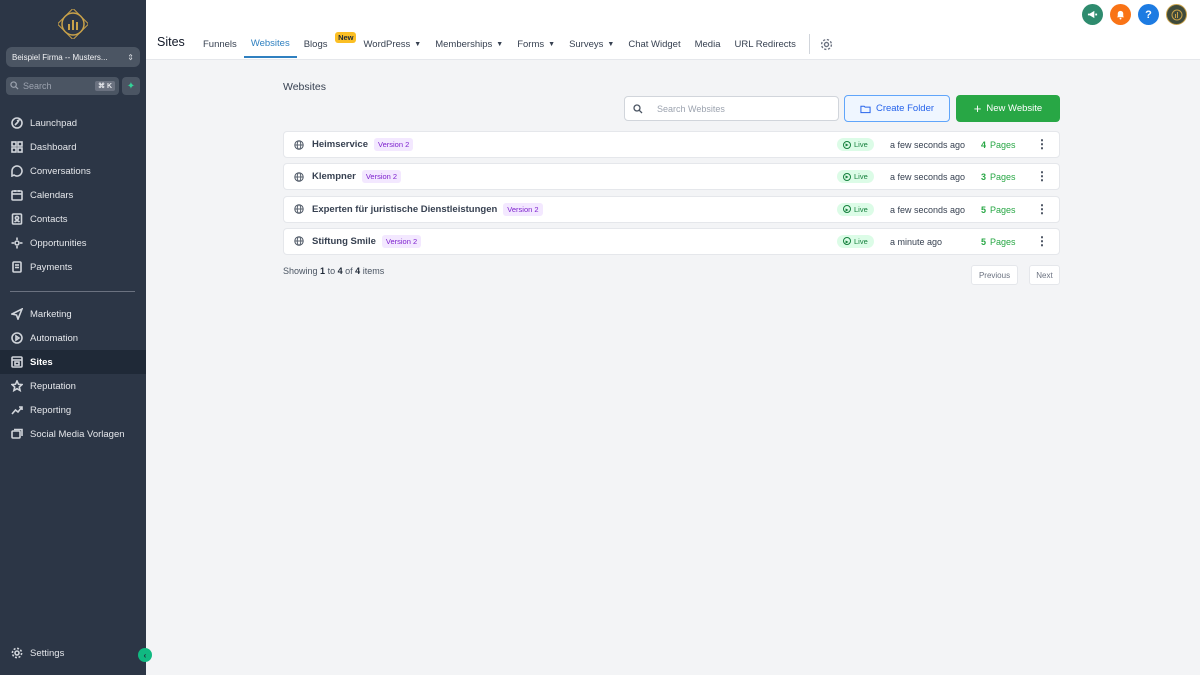 Image resolution: width=1200 pixels, height=675 pixels. I want to click on website-name: Klempner, so click(334, 176).